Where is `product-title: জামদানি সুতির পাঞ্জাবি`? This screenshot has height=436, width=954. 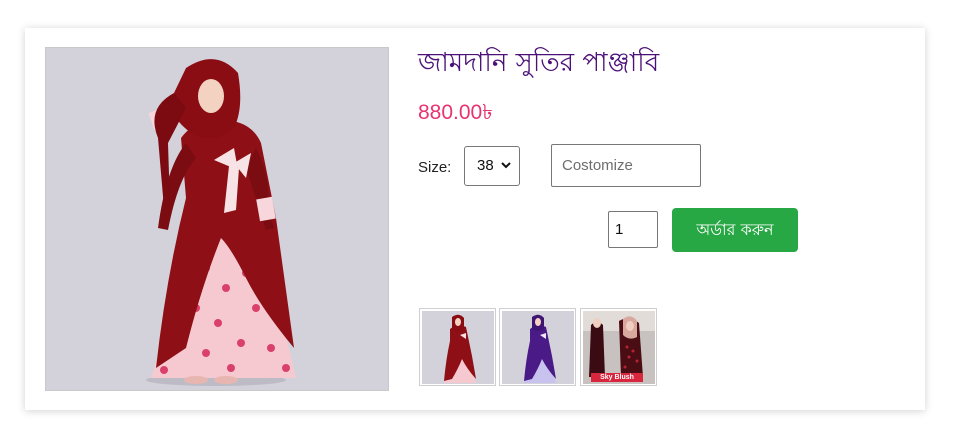 product-title: জামদানি সুতির পাঞ্জাবি is located at coordinates (539, 63).